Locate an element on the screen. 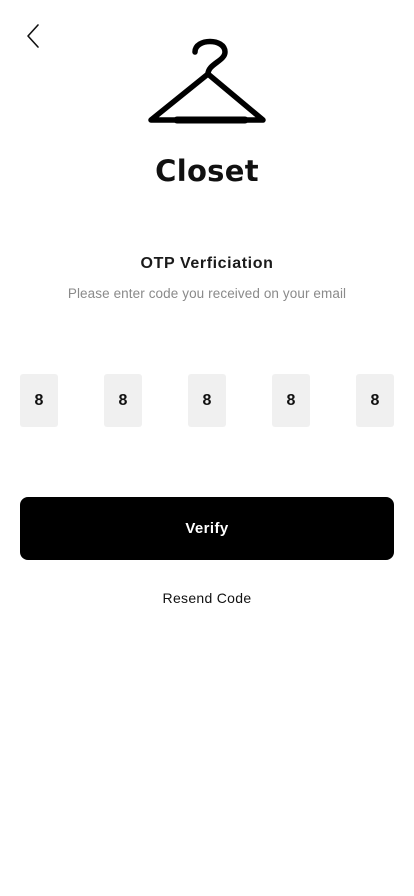 The image size is (414, 896). otp-digit-5: 8 is located at coordinates (375, 400).